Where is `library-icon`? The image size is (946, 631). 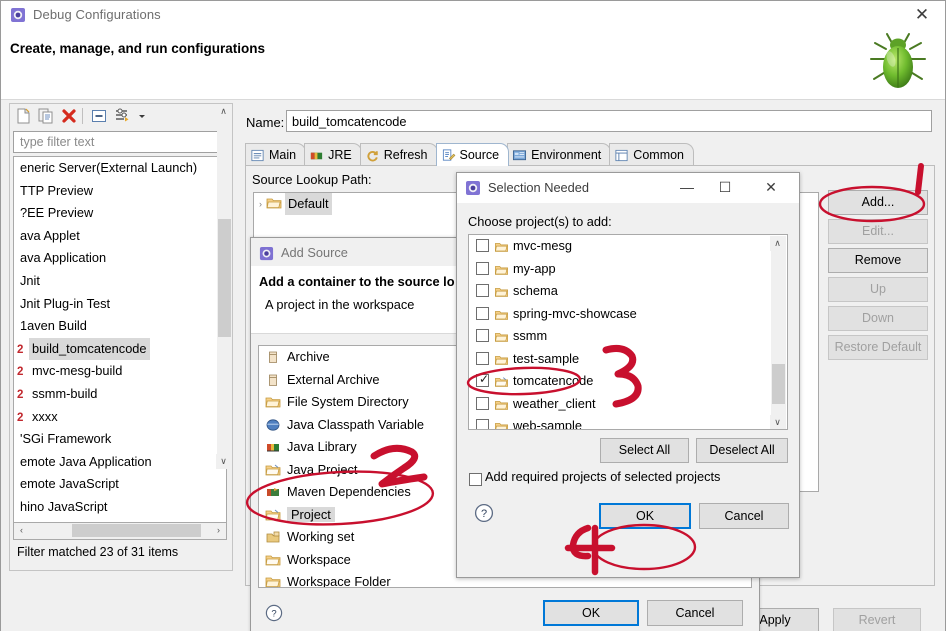
library-icon is located at coordinates (273, 447).